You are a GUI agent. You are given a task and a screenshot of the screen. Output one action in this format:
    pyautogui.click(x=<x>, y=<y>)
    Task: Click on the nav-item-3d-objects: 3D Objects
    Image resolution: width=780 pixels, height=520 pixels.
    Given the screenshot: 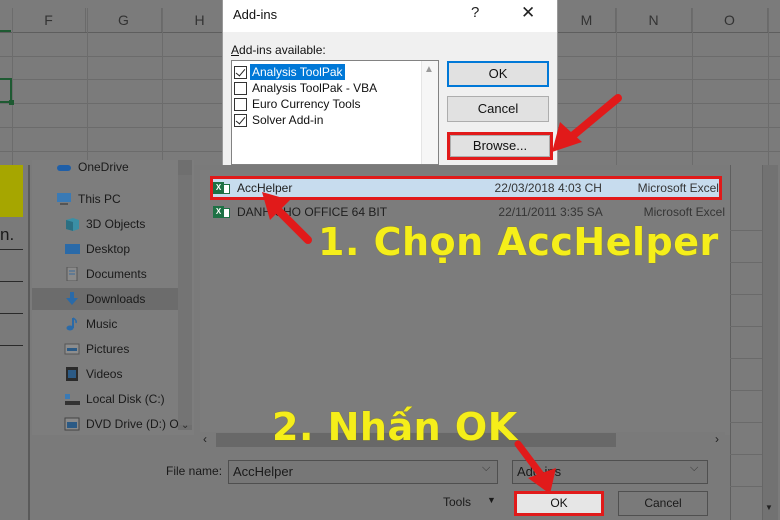 What is the action you would take?
    pyautogui.click(x=104, y=224)
    